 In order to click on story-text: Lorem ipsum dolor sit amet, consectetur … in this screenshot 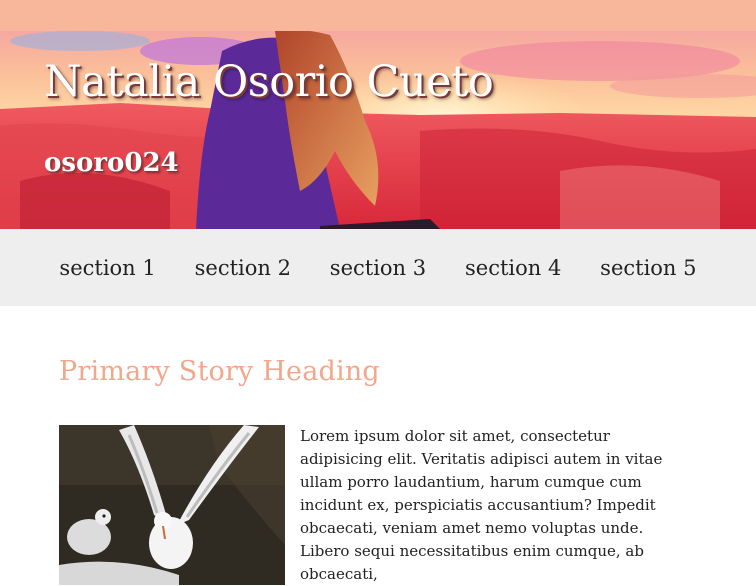, I will do `click(498, 505)`.